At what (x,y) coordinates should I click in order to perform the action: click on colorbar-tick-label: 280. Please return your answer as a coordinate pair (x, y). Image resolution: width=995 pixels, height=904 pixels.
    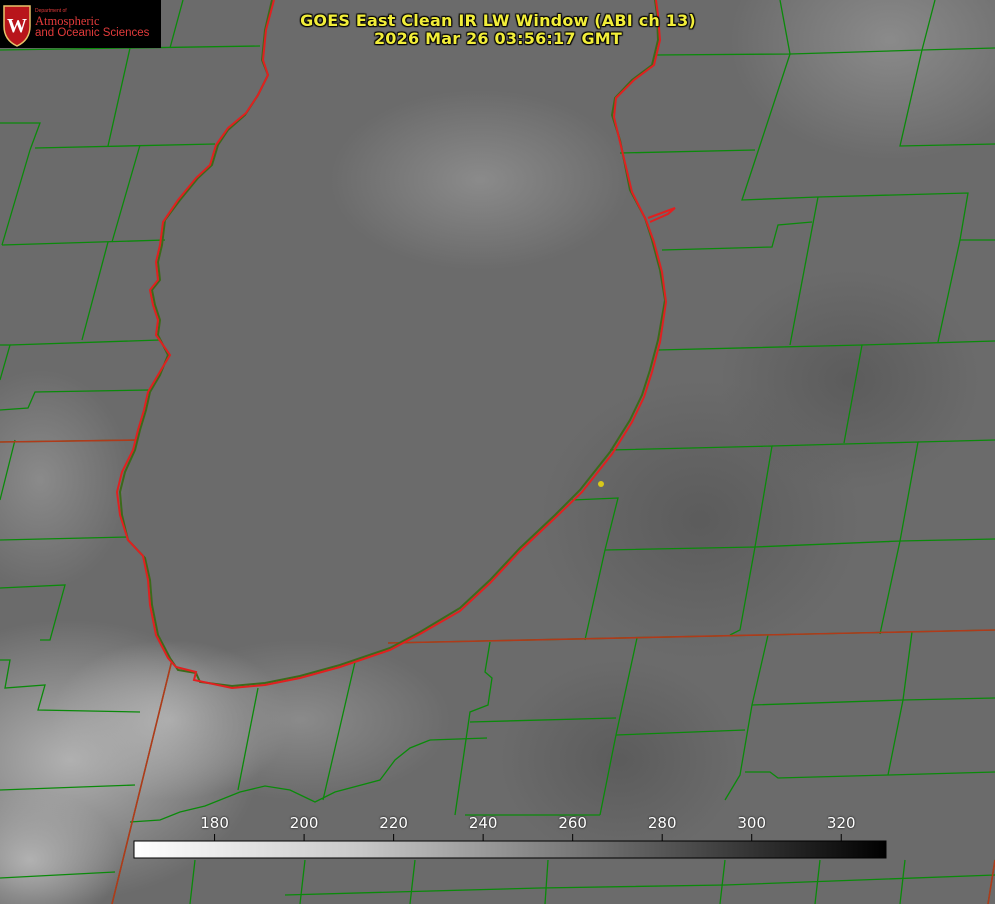
    Looking at the image, I should click on (662, 823).